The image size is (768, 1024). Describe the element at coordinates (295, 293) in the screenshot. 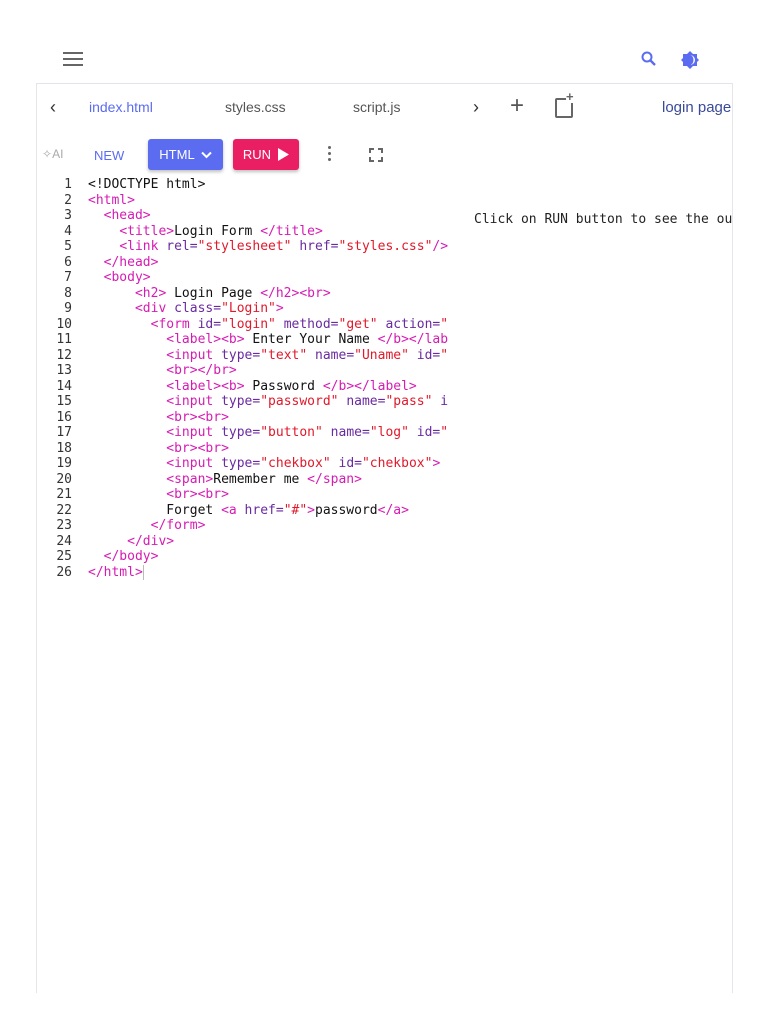

I see `code-token: </h2><br>` at that location.